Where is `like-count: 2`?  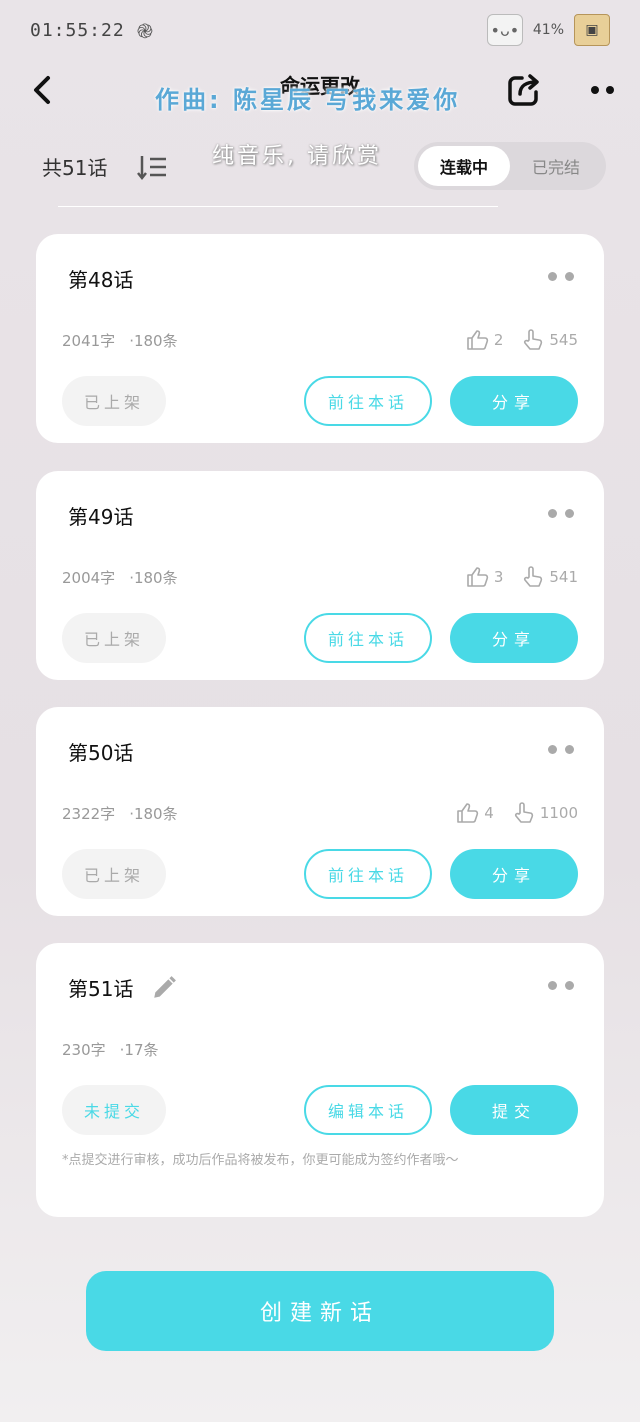
like-count: 2 is located at coordinates (498, 340).